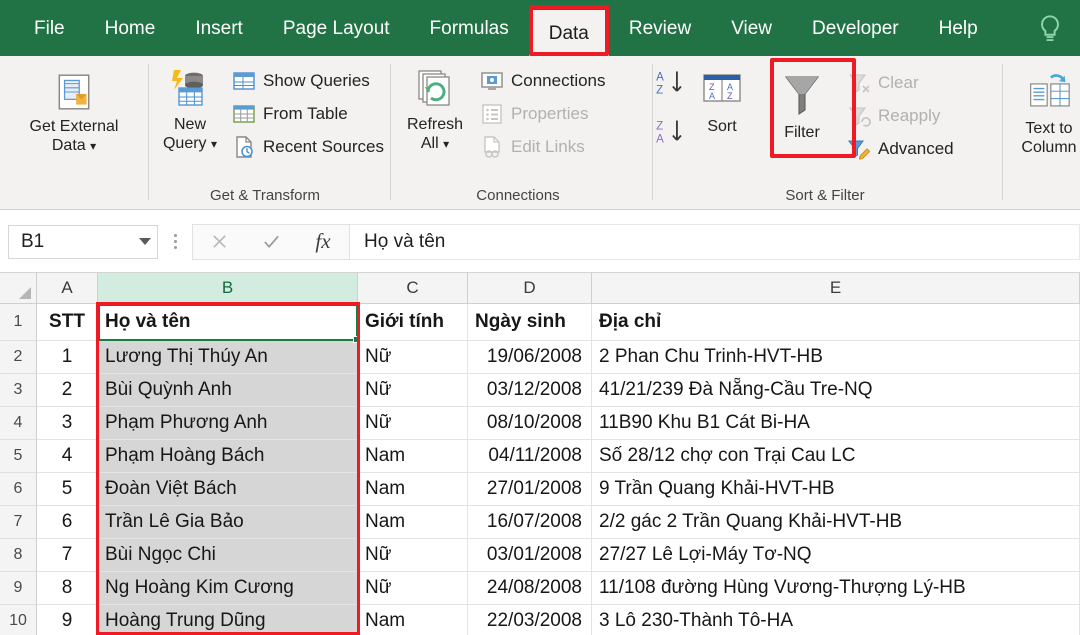  Describe the element at coordinates (67, 555) in the screenshot. I see `cell-A8: 7` at that location.